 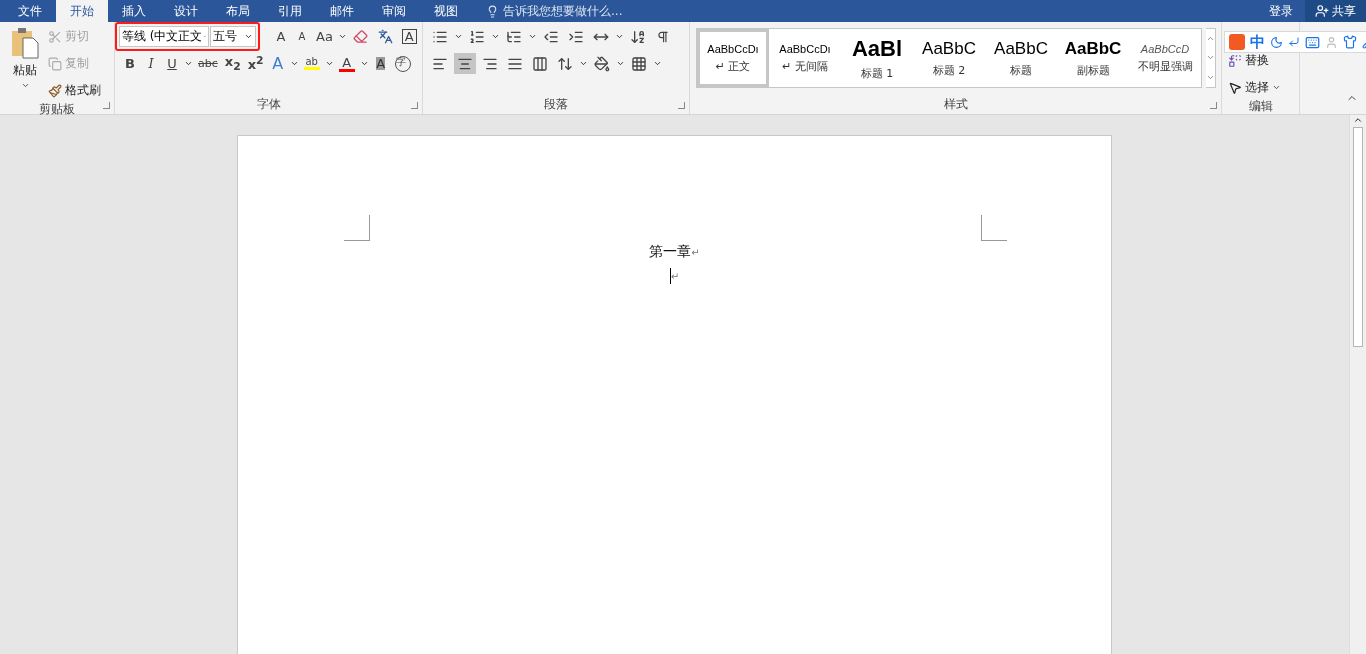 I want to click on format-painter-button: 格式刷, so click(x=74, y=90).